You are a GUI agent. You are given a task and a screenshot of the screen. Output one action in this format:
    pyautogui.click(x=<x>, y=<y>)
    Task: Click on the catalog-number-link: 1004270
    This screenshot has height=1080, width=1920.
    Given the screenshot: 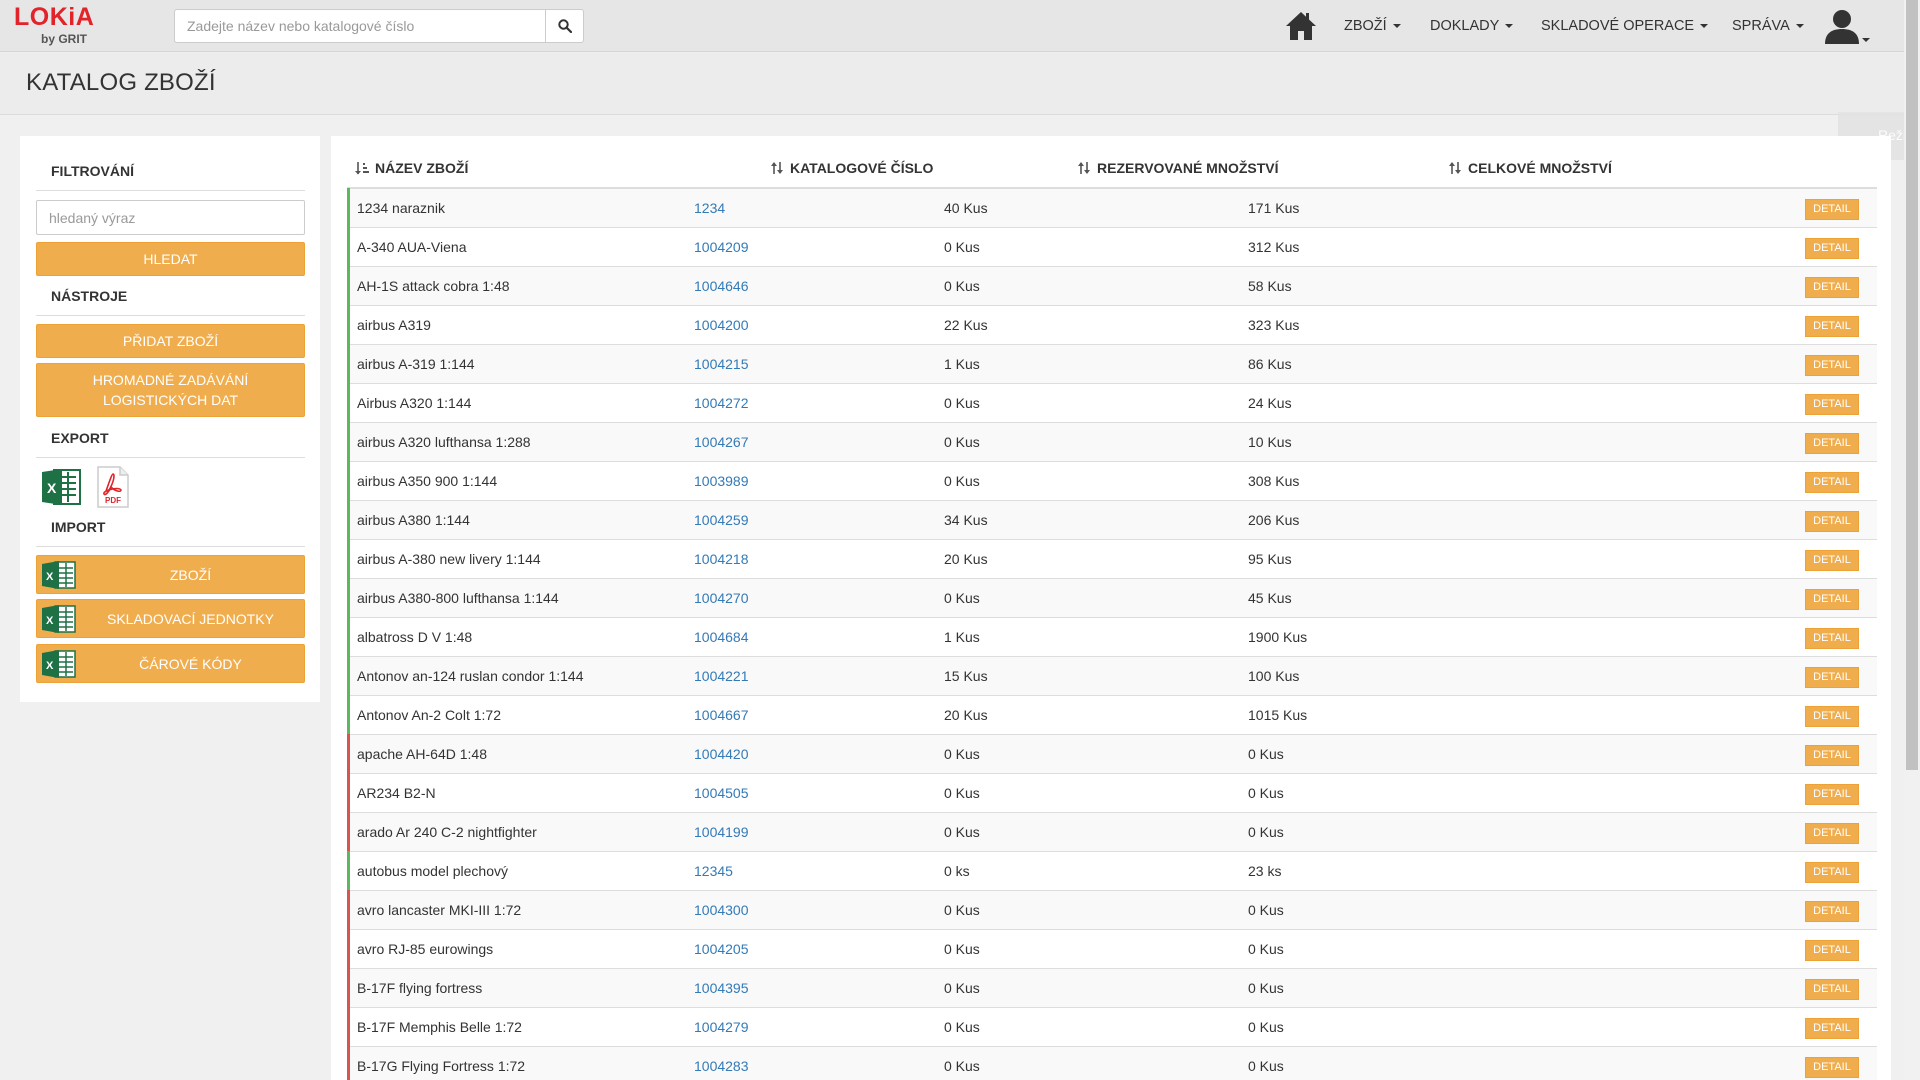 What is the action you would take?
    pyautogui.click(x=721, y=598)
    